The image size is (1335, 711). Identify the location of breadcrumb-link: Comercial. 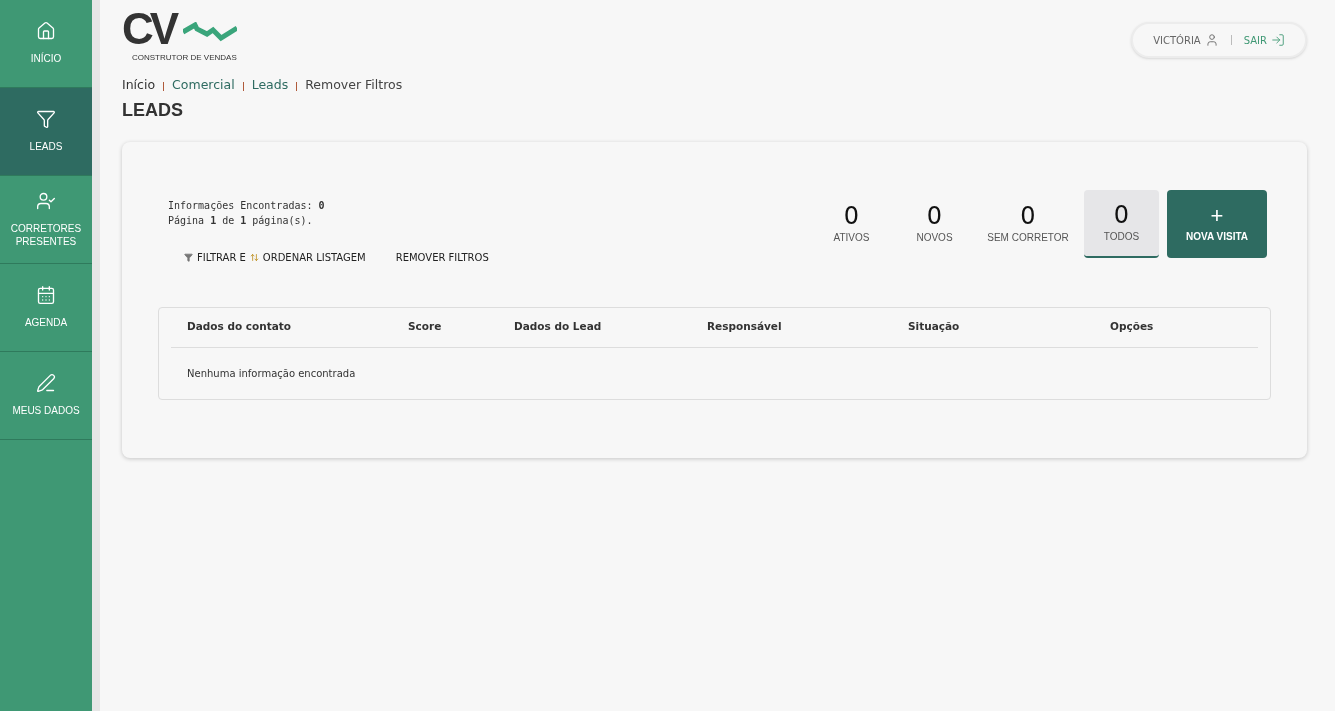
(203, 85).